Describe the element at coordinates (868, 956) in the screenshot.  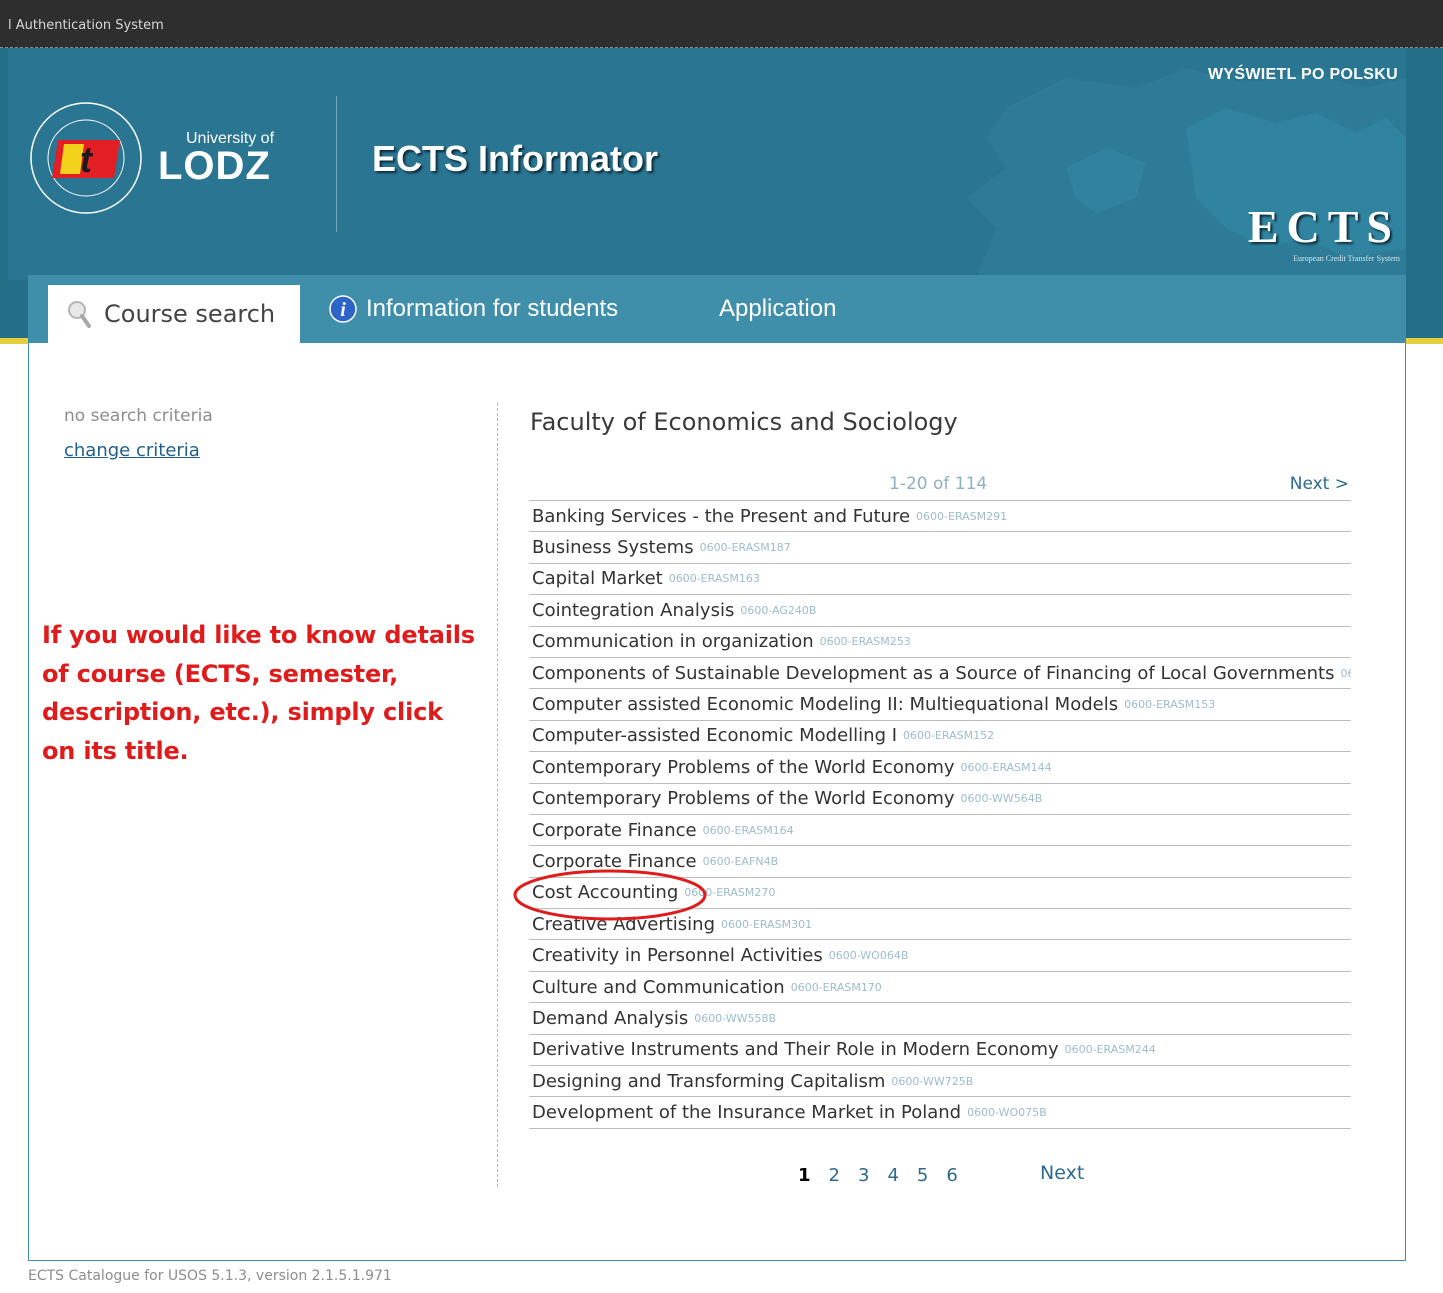
I see `course-code: 0600-WO064B` at that location.